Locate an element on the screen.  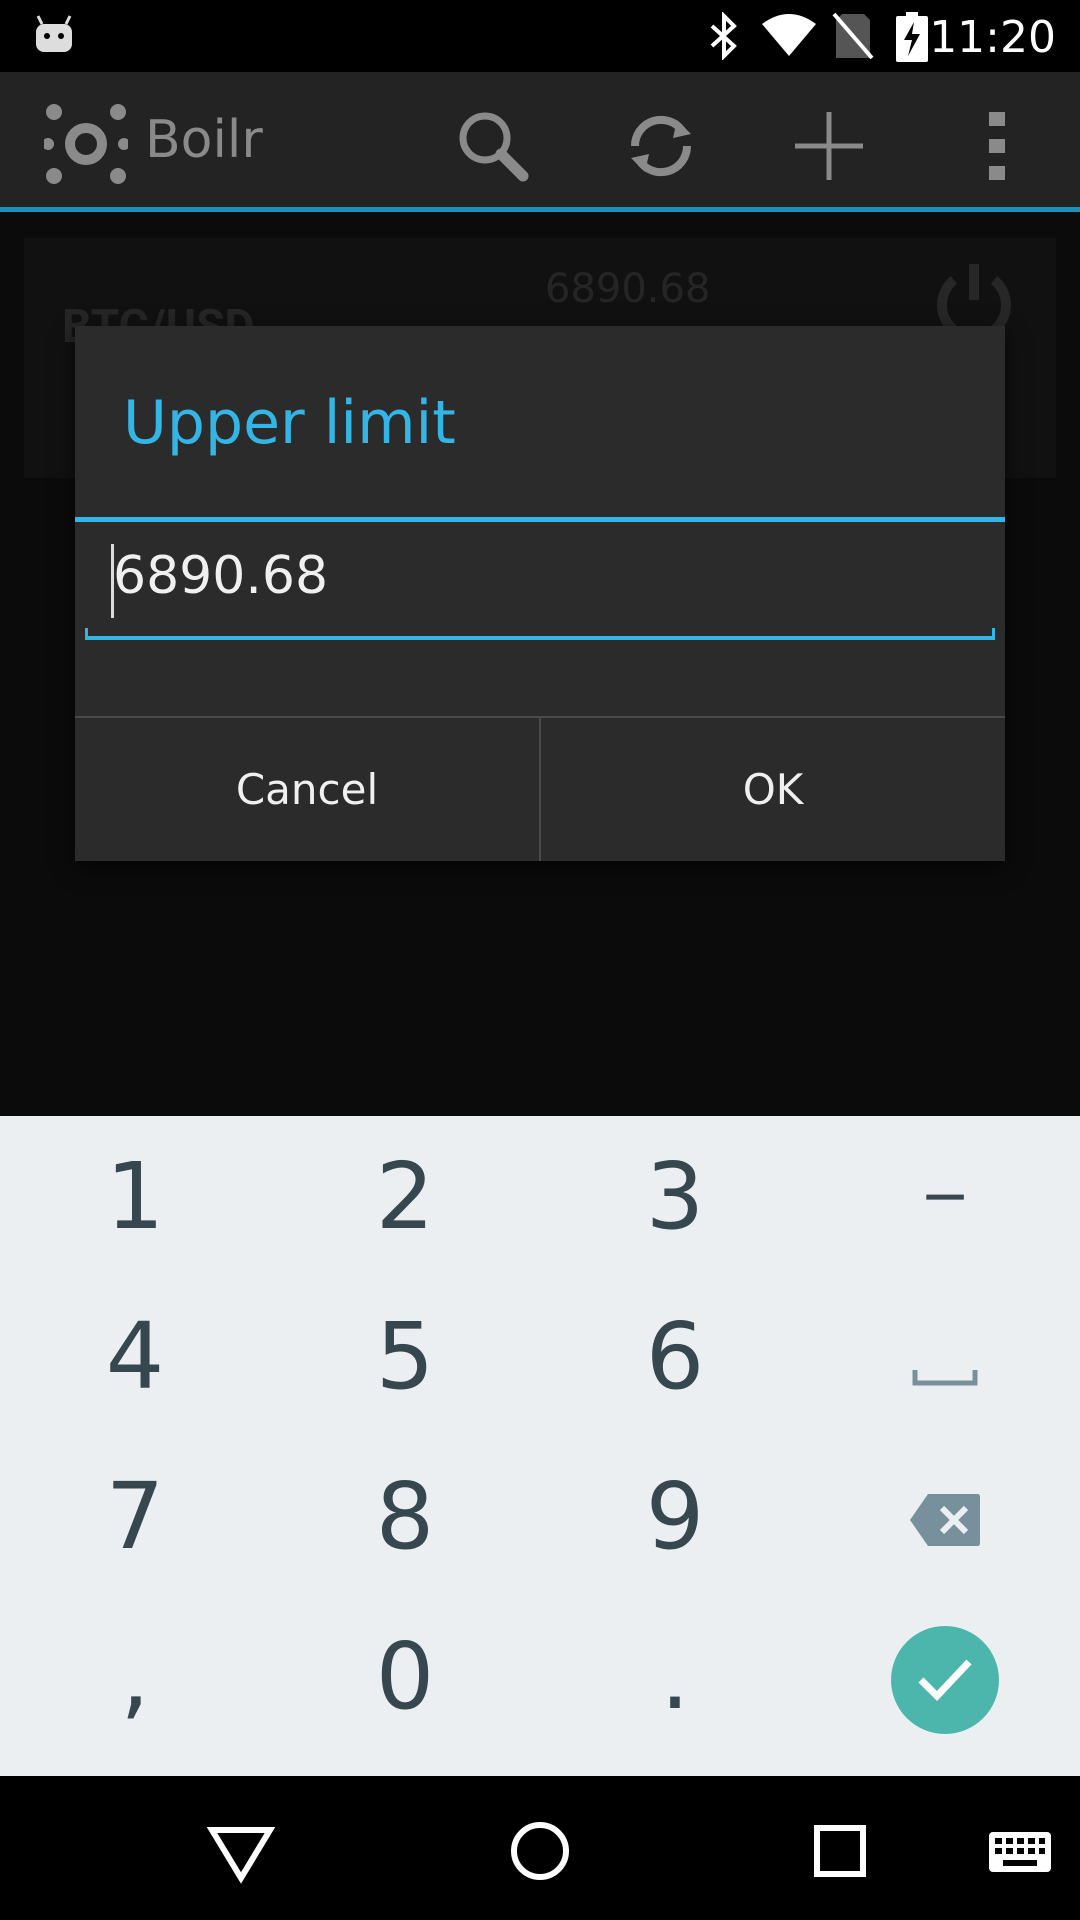
clock: 11:20 is located at coordinates (992, 37).